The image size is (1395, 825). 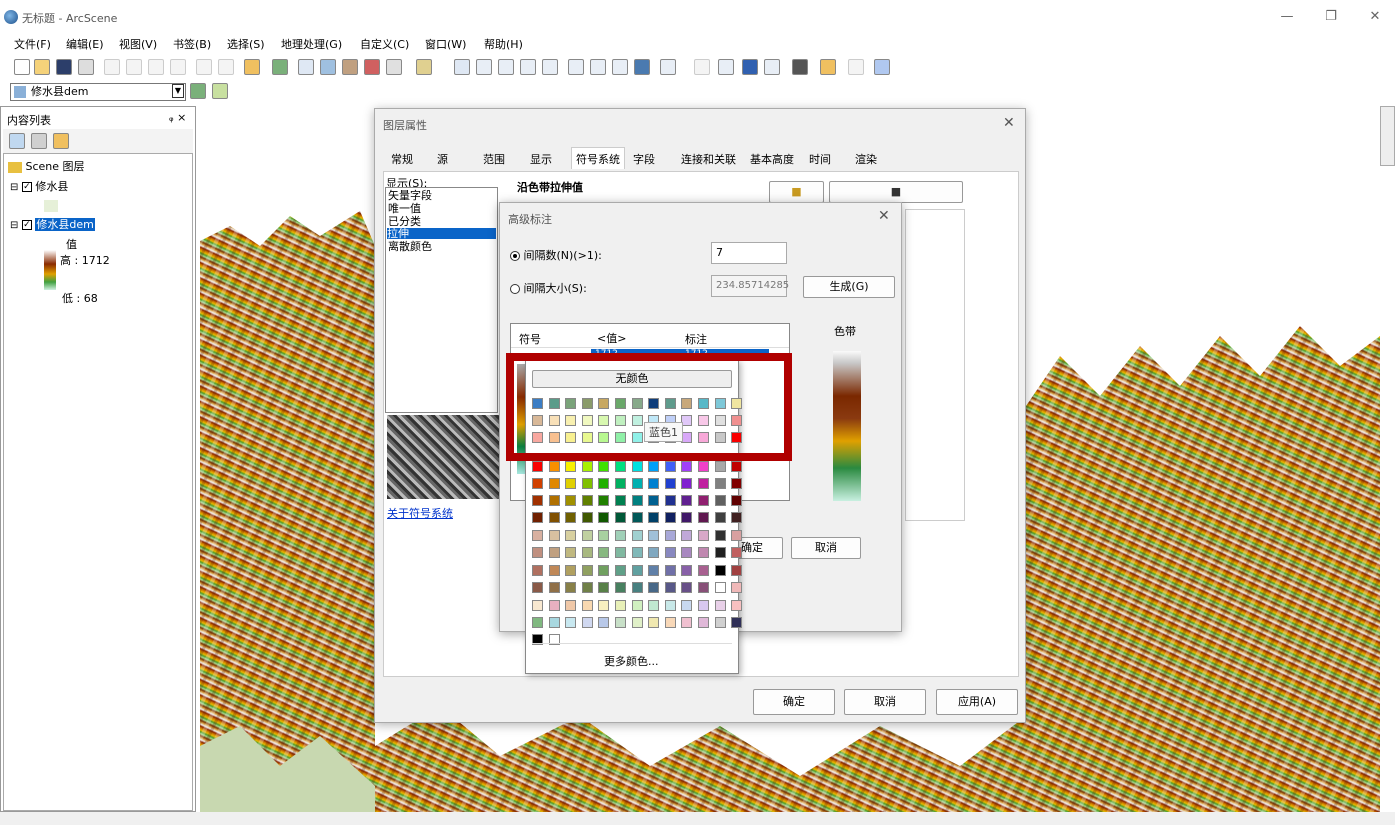 I want to click on new-doc-icon, so click(x=22, y=67).